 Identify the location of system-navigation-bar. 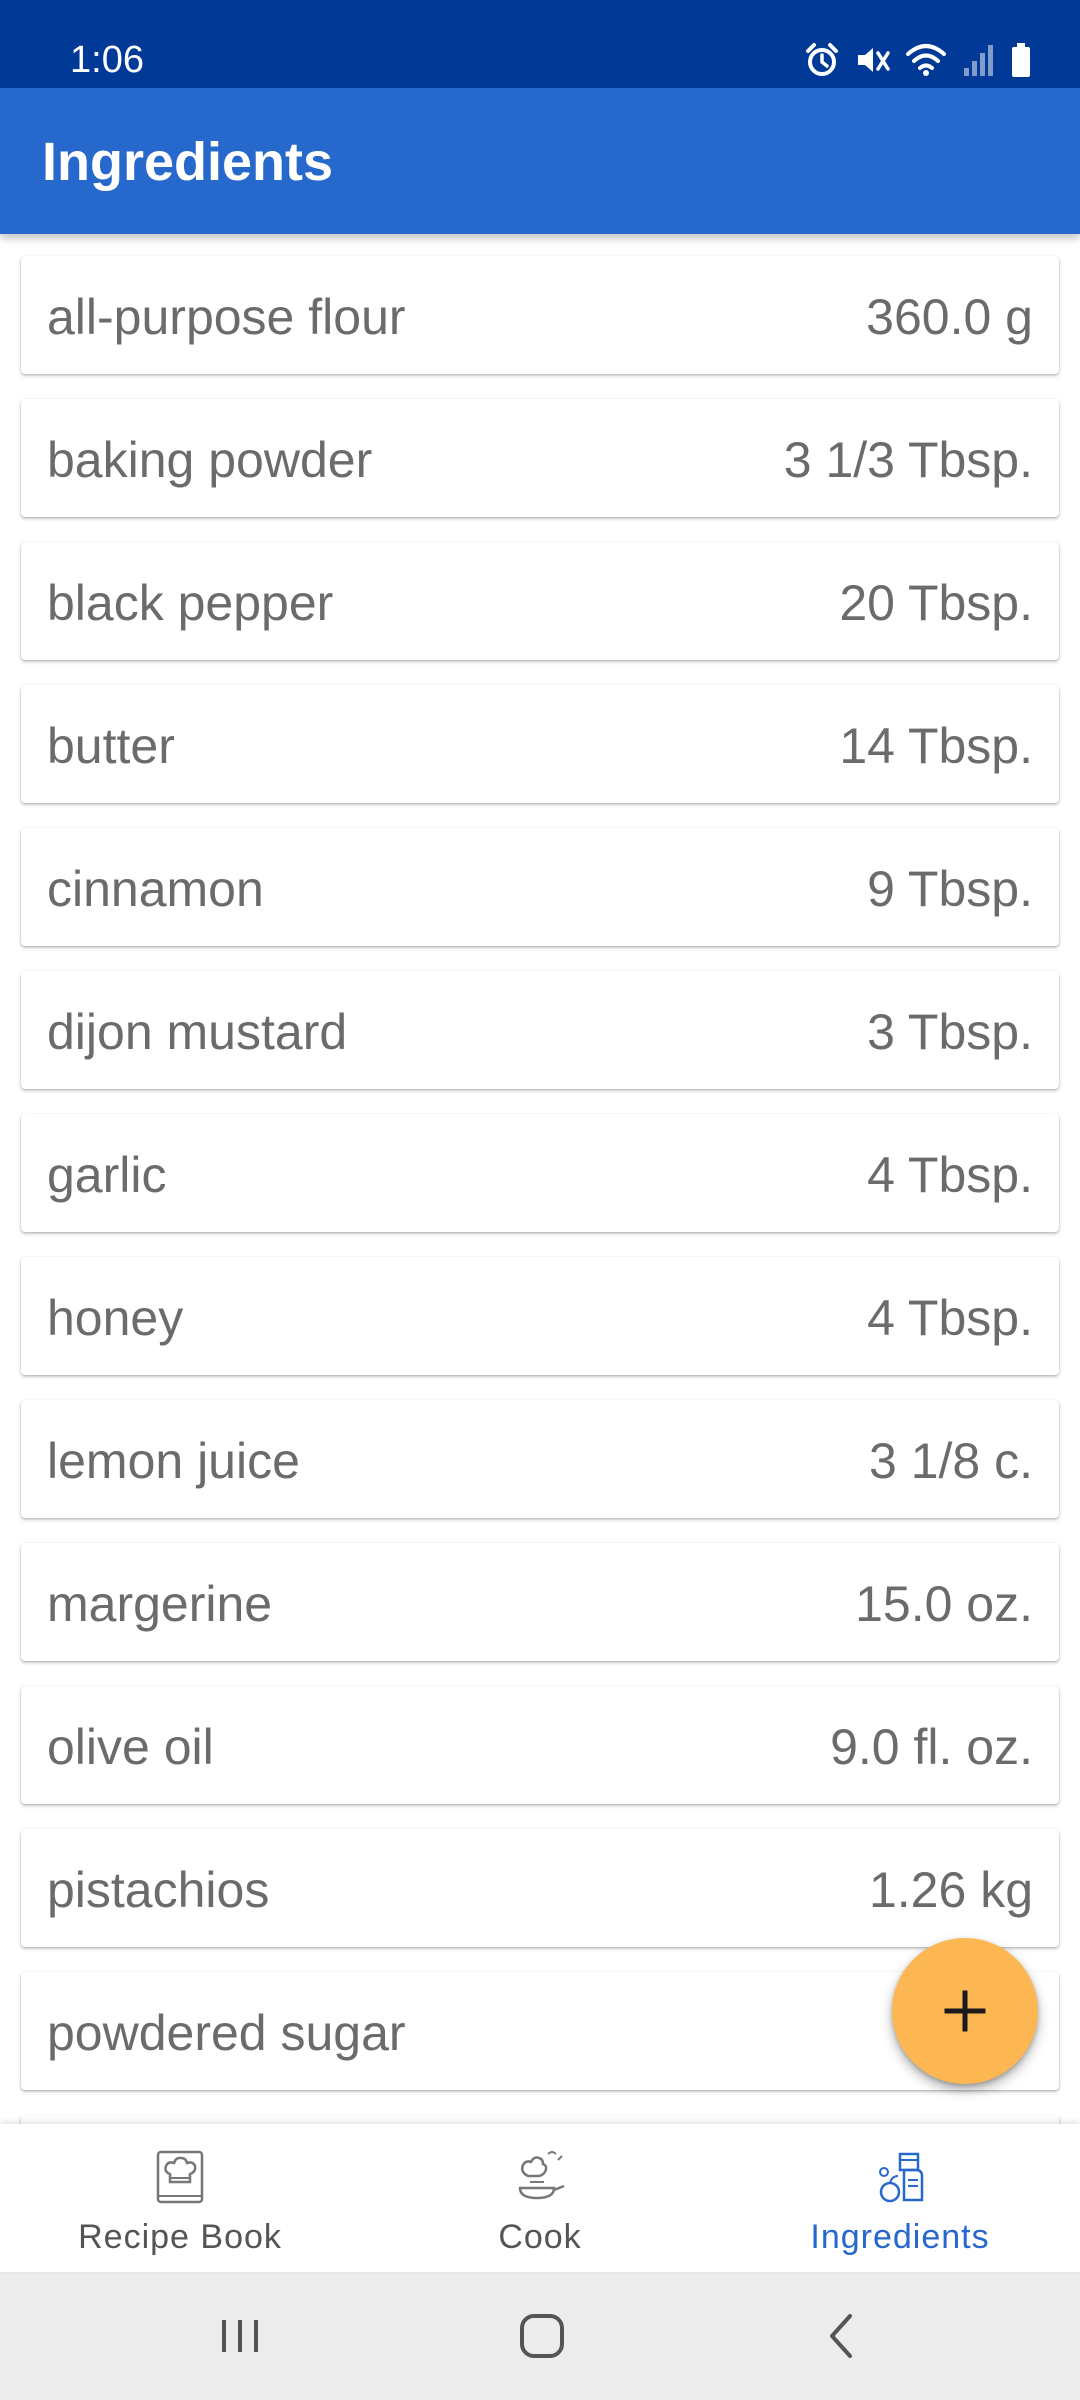
(540, 2336).